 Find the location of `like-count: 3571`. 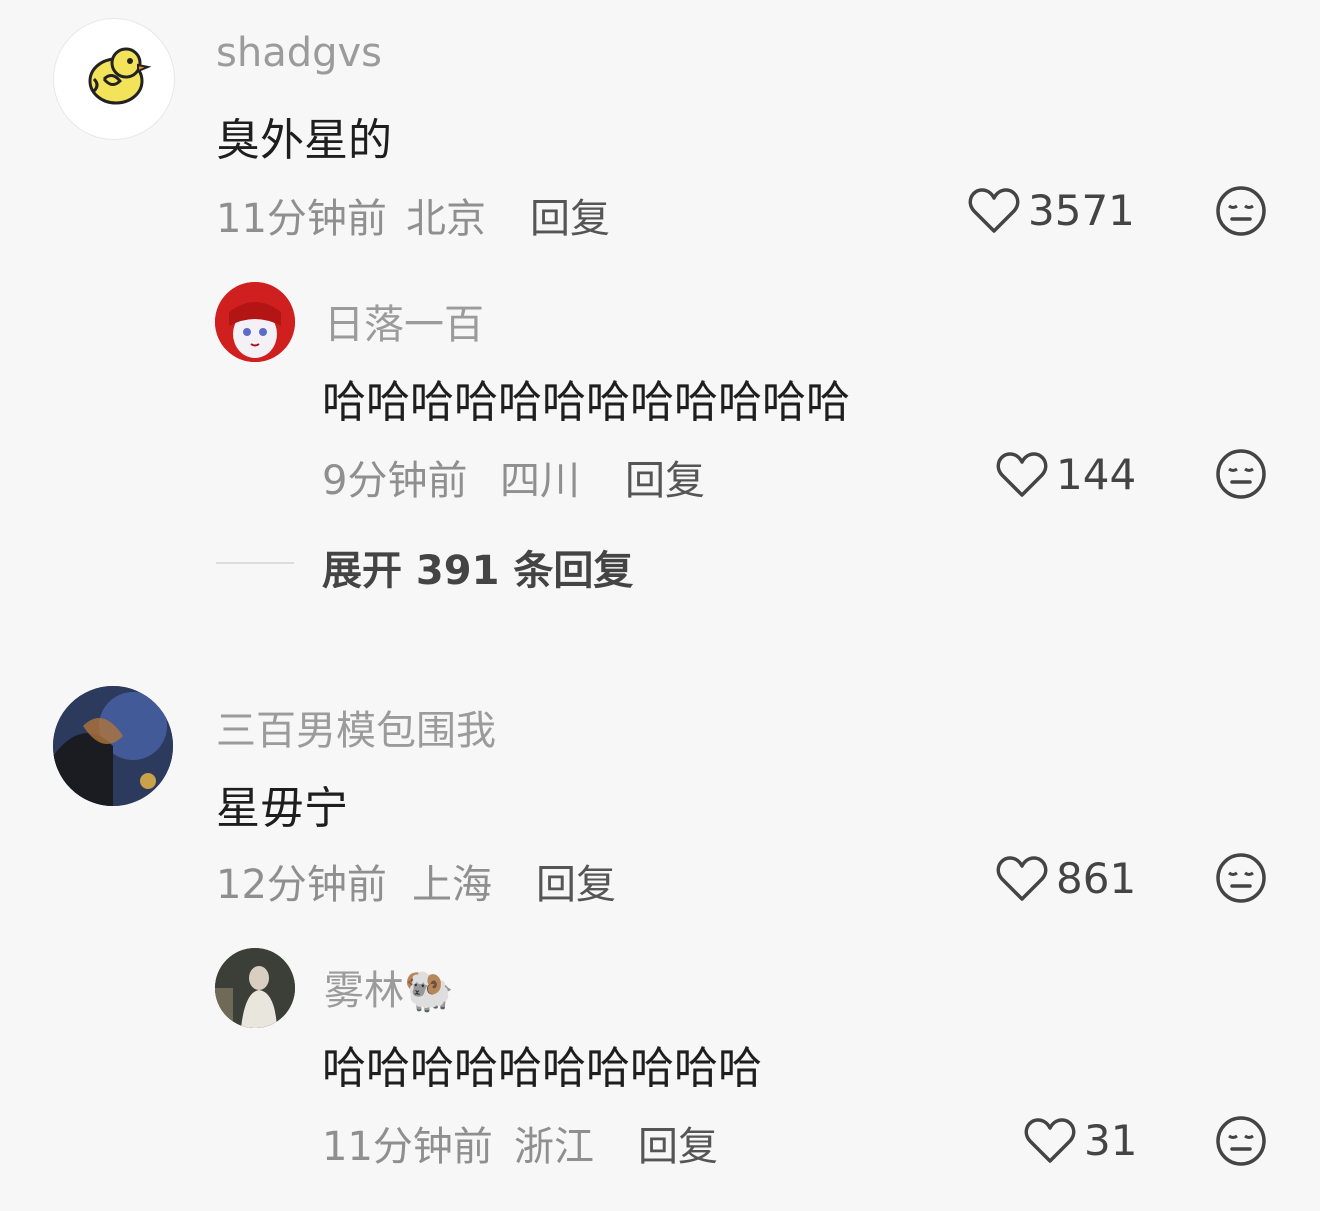

like-count: 3571 is located at coordinates (1081, 210).